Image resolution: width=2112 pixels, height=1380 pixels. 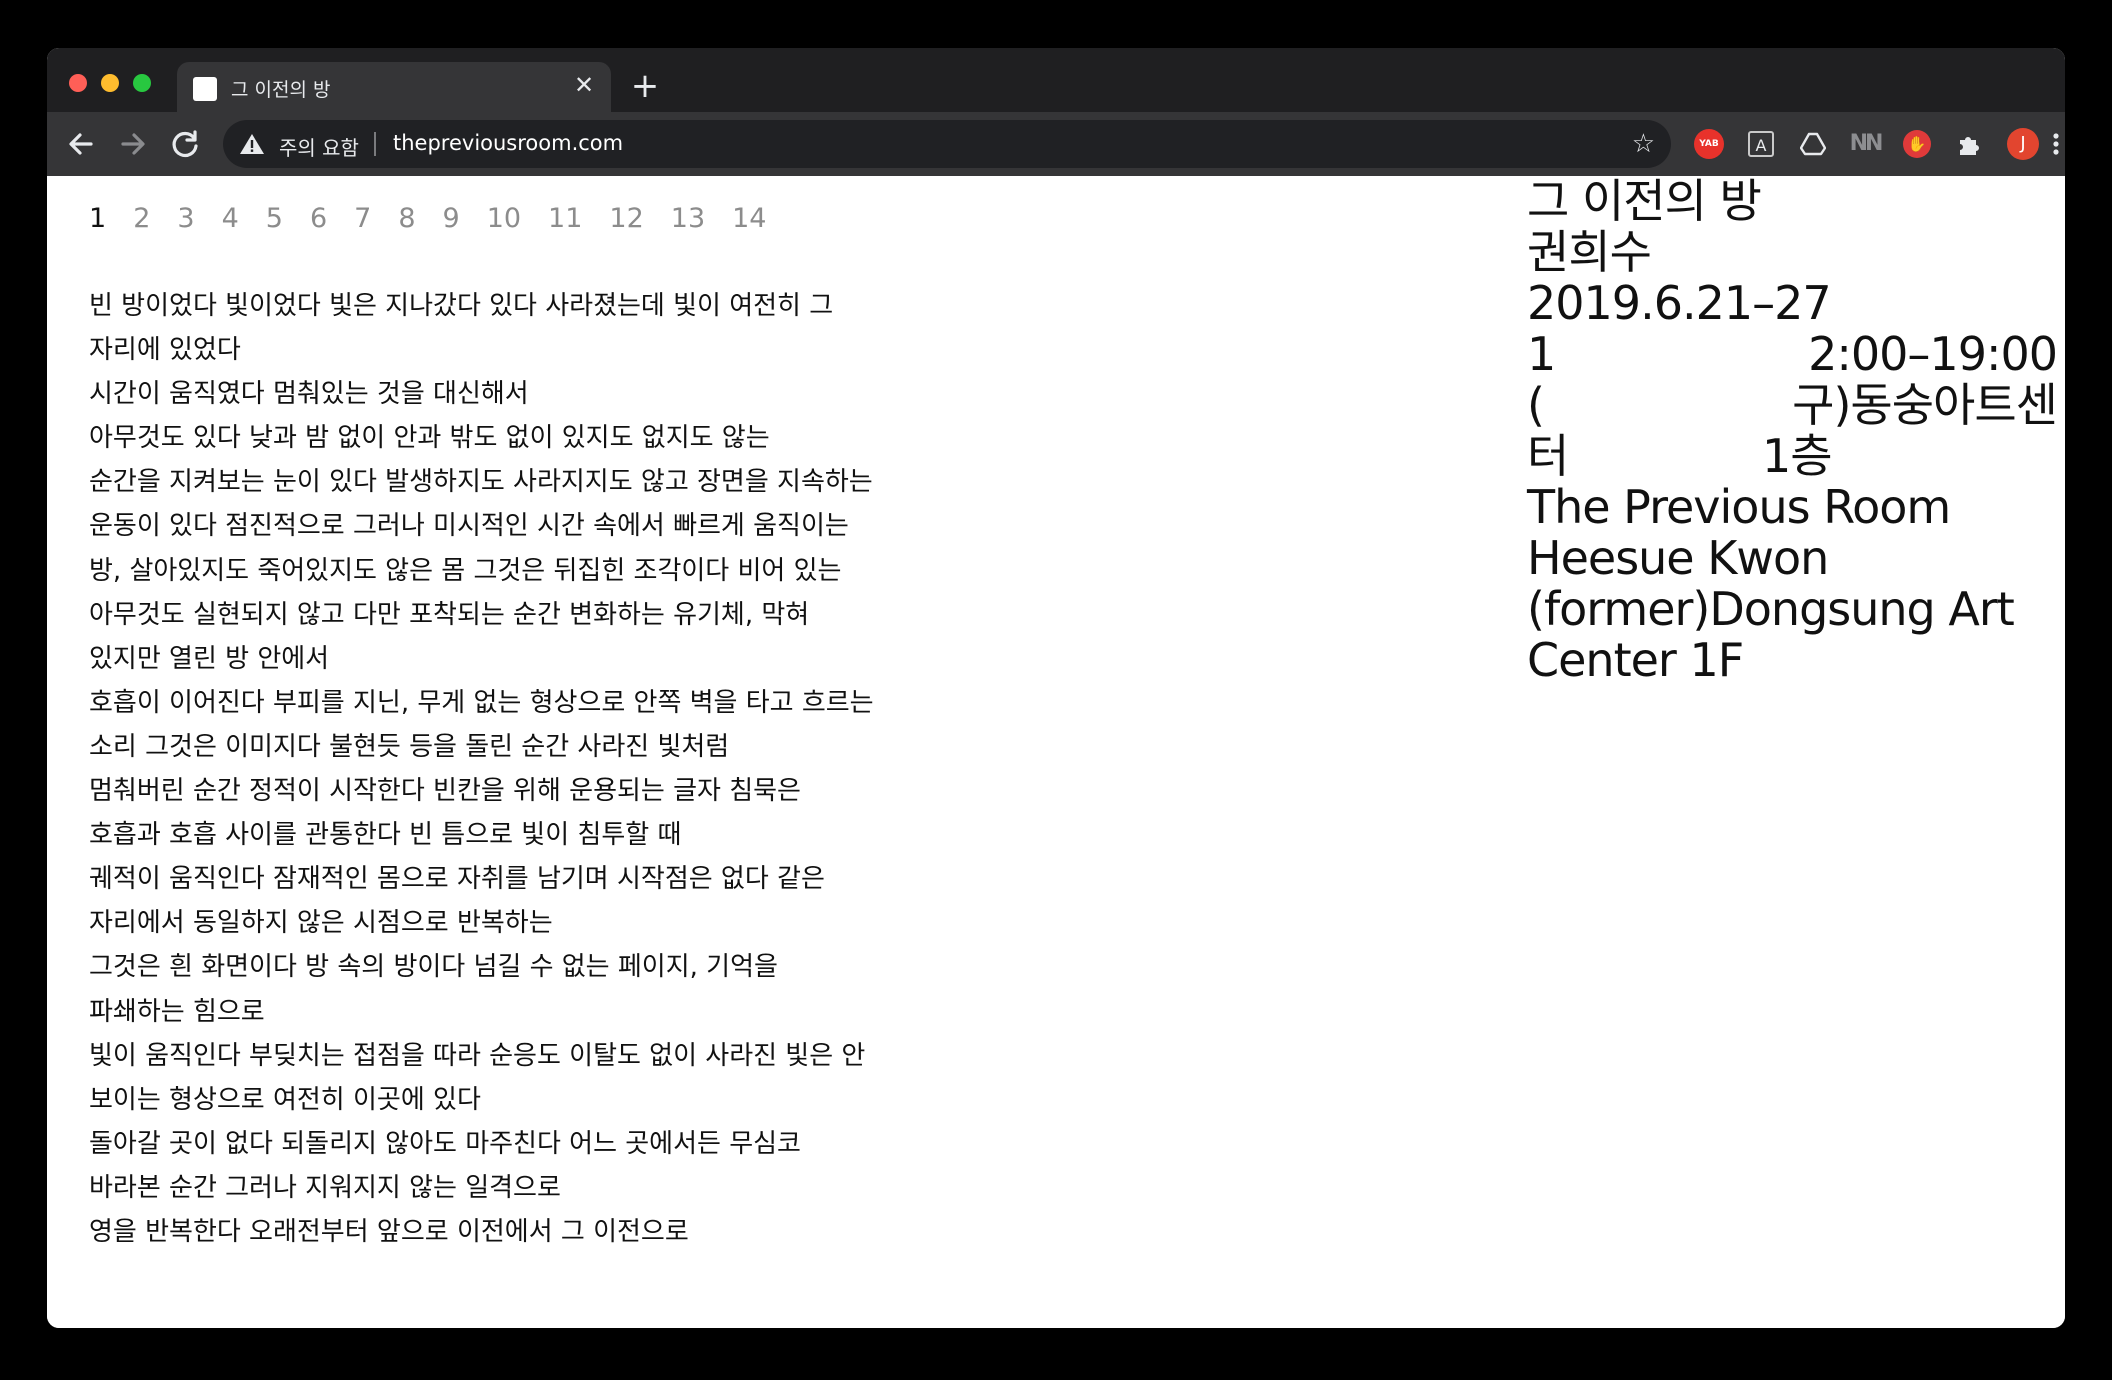 I want to click on tab-title: 그 이전의 방, so click(x=281, y=90).